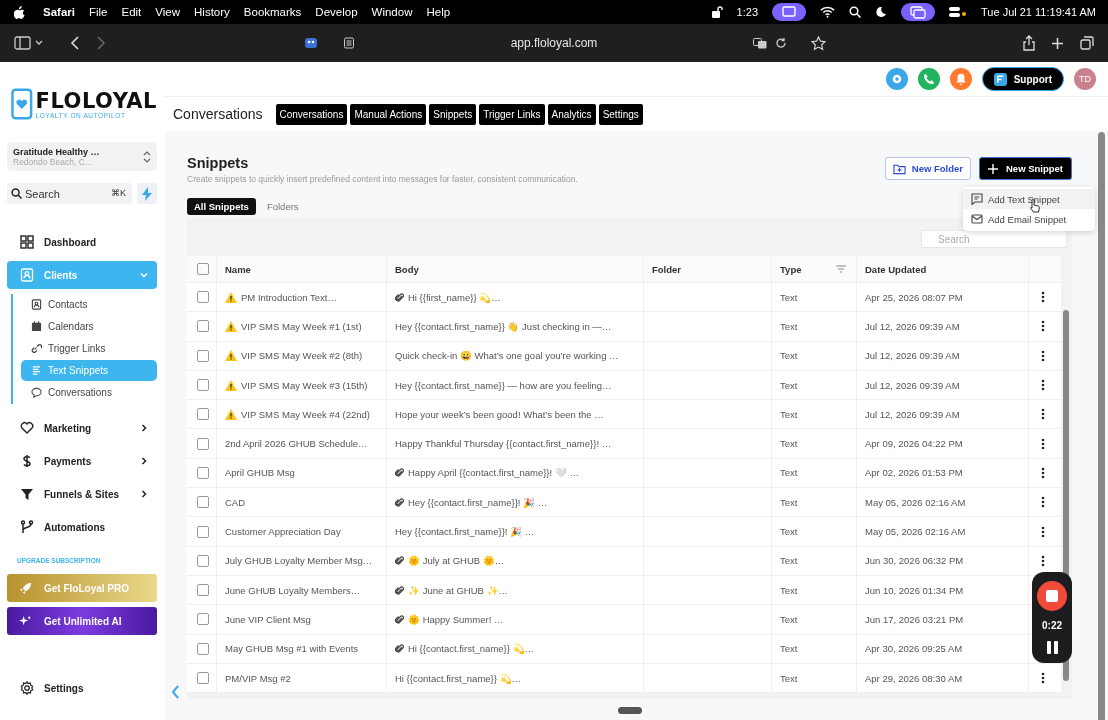 The height and width of the screenshot is (720, 1108). I want to click on app-menu: Safari, so click(59, 12).